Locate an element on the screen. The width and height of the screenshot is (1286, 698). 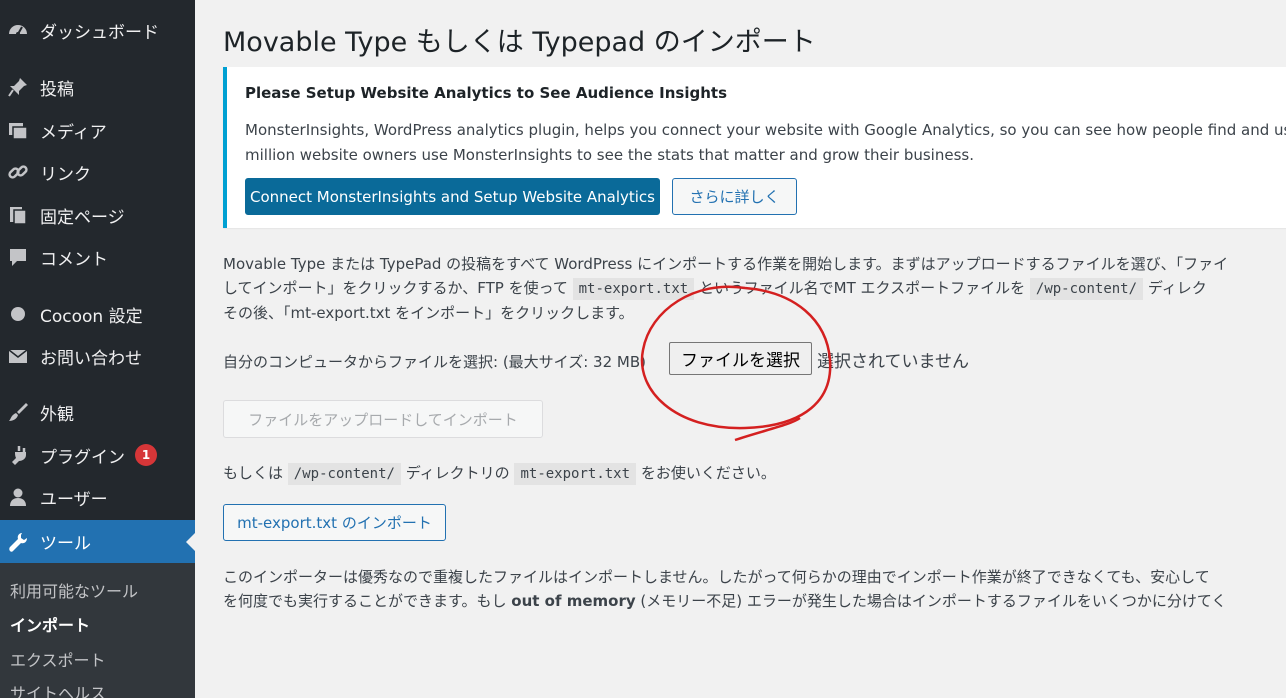
import-mt-export-button: mt-export.txt のインポート is located at coordinates (334, 522).